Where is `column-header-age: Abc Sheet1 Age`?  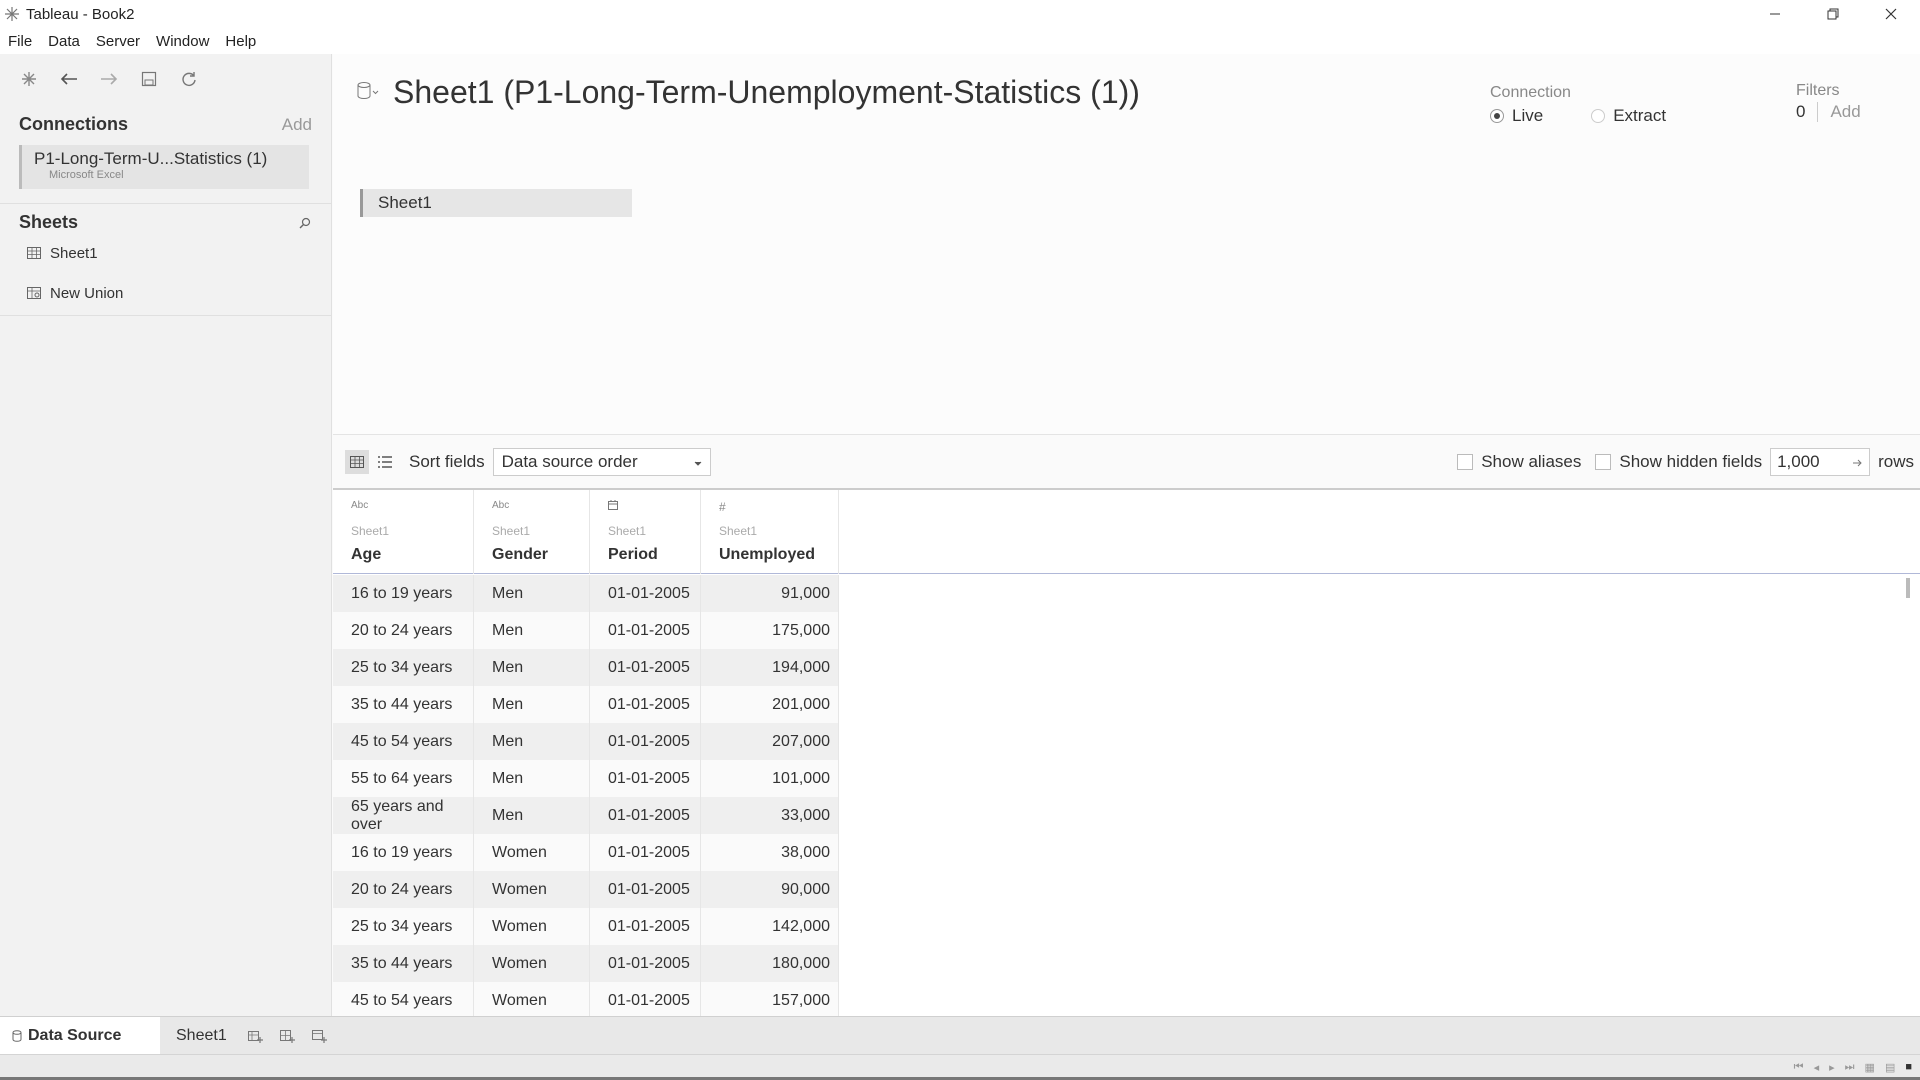 column-header-age: Abc Sheet1 Age is located at coordinates (403, 532).